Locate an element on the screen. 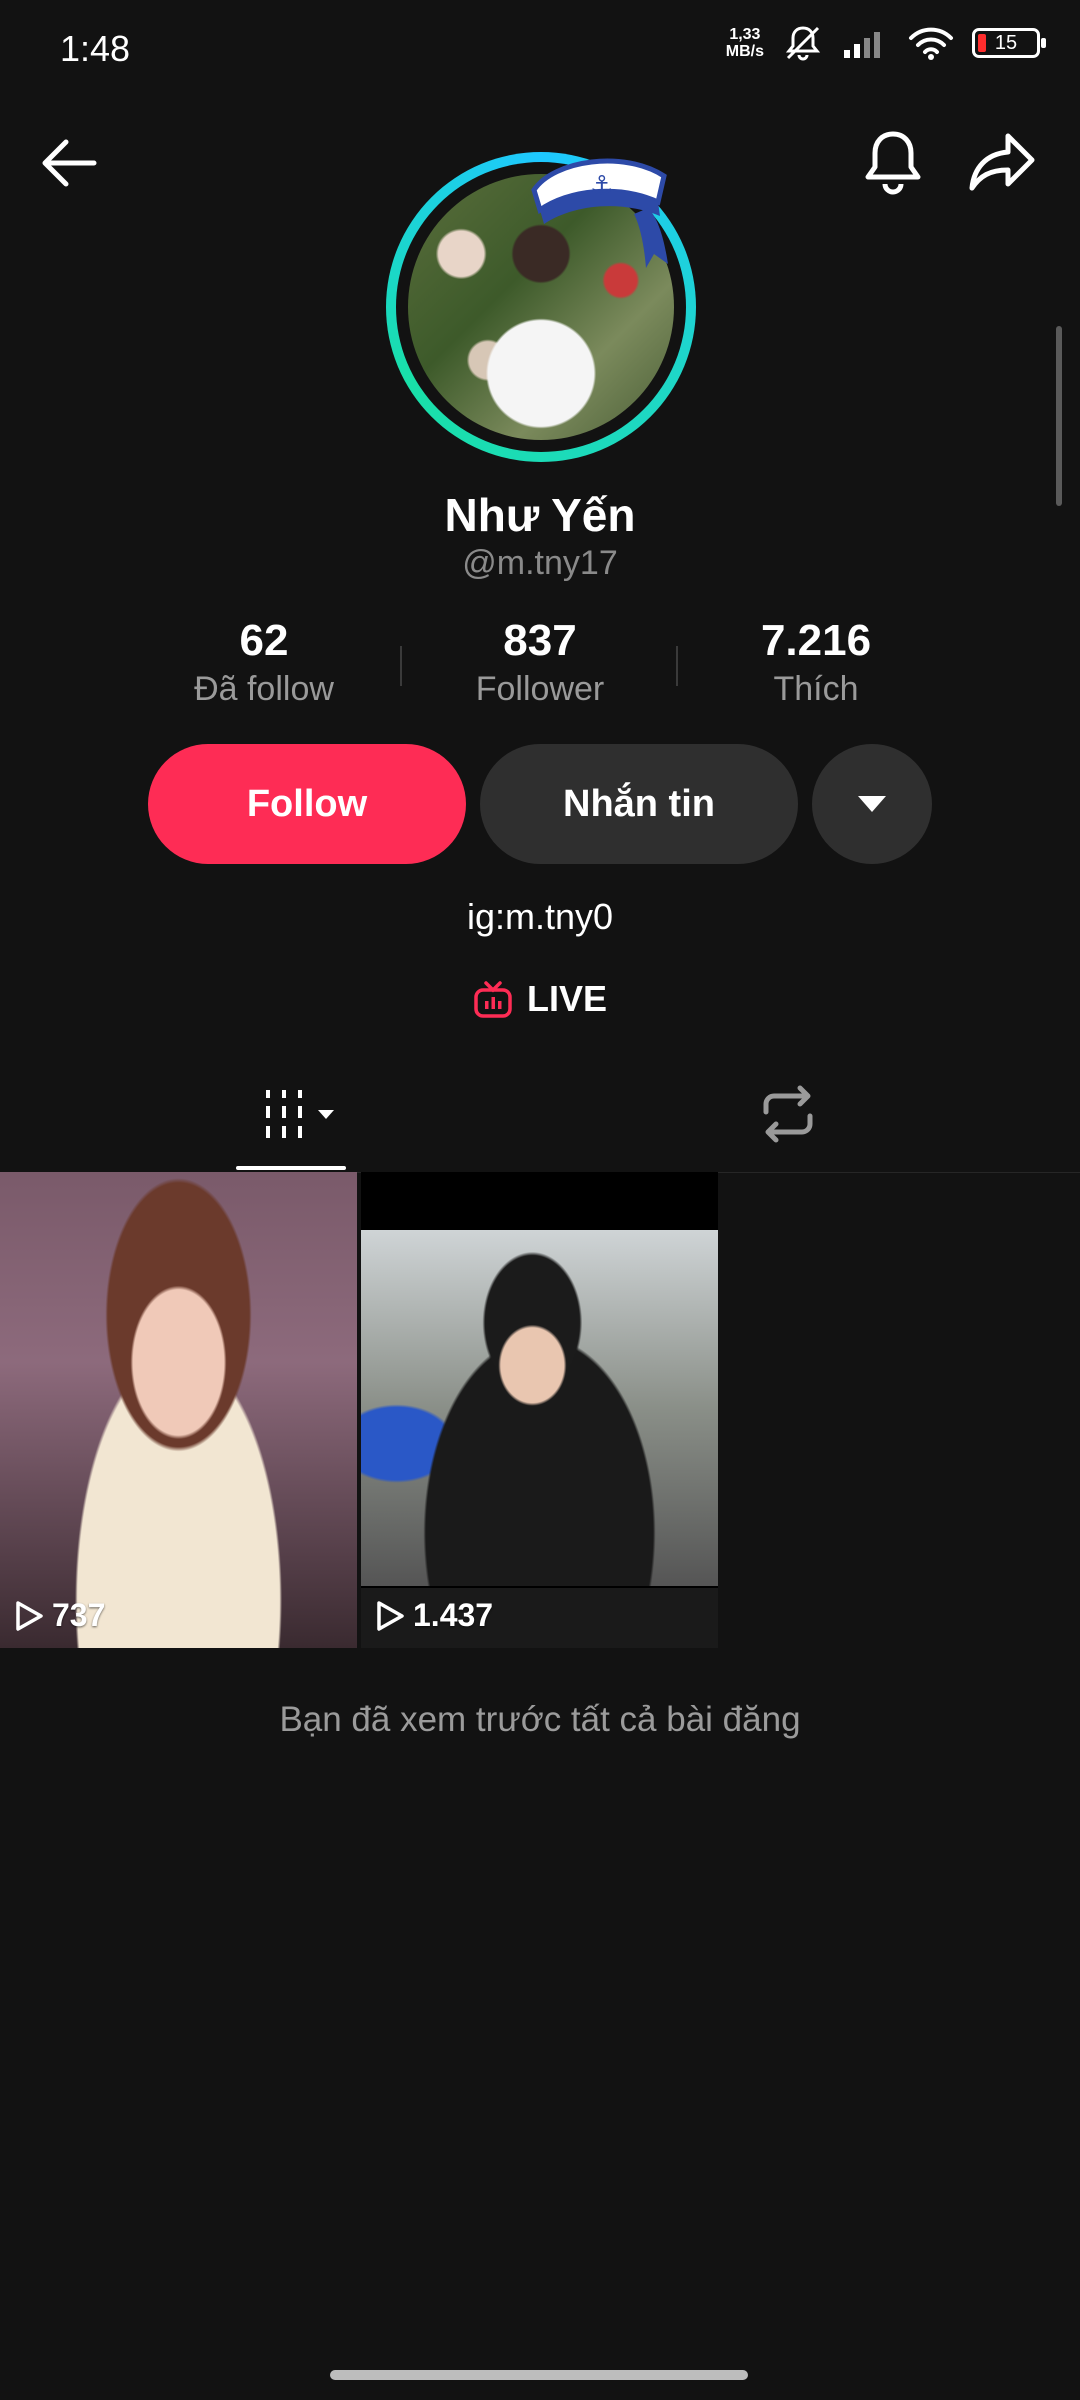 Image resolution: width=1080 pixels, height=2400 pixels. network-speed: 1,33 MB/s is located at coordinates (744, 43).